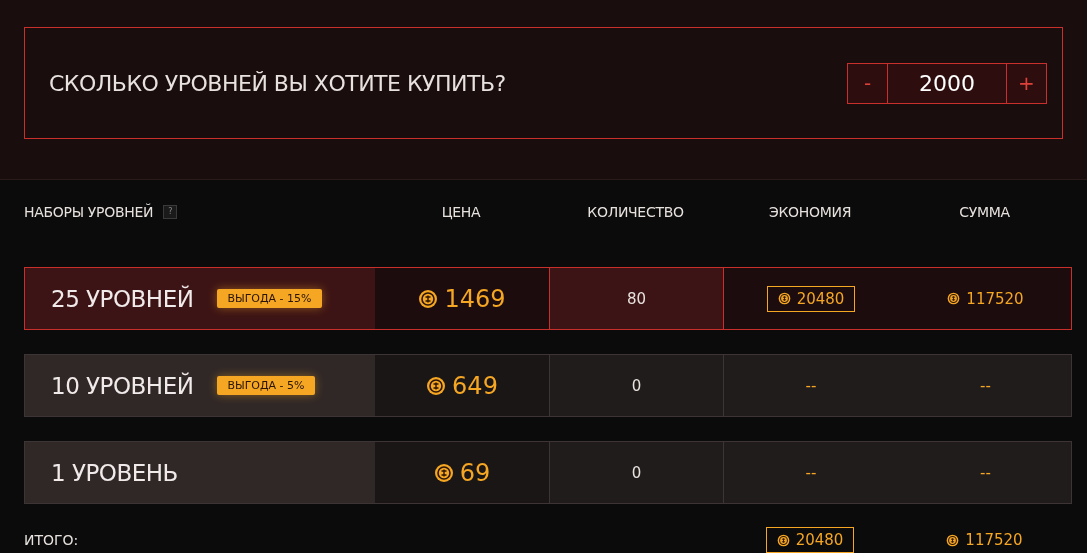  What do you see at coordinates (947, 83) in the screenshot?
I see `quantity-value: 2000` at bounding box center [947, 83].